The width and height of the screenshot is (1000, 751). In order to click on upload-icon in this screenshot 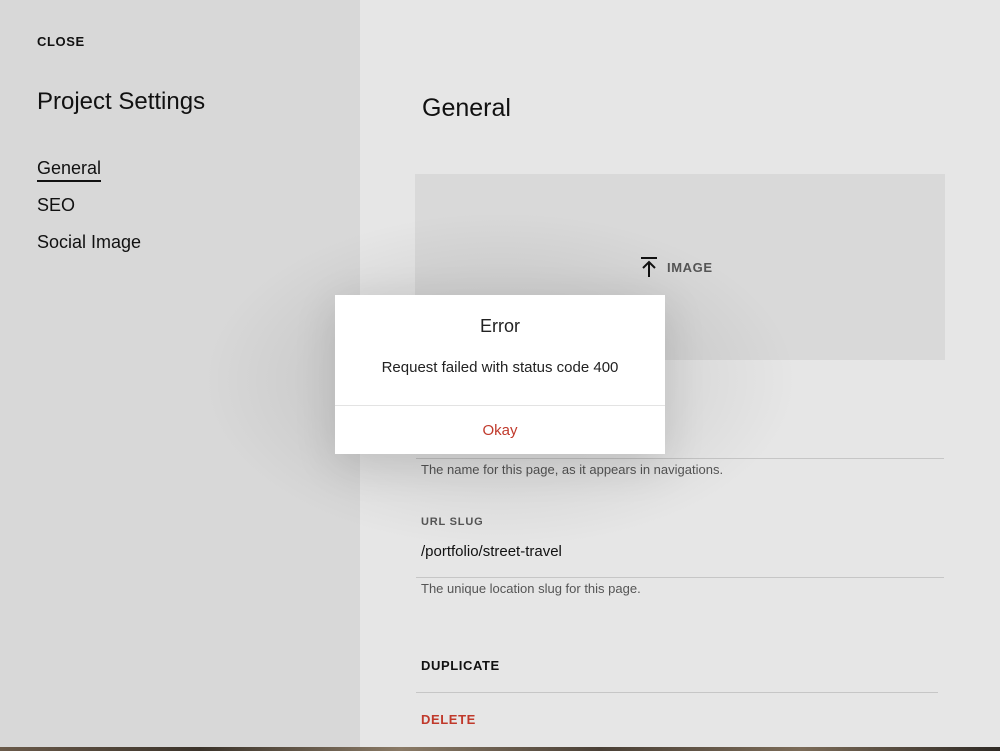, I will do `click(649, 267)`.